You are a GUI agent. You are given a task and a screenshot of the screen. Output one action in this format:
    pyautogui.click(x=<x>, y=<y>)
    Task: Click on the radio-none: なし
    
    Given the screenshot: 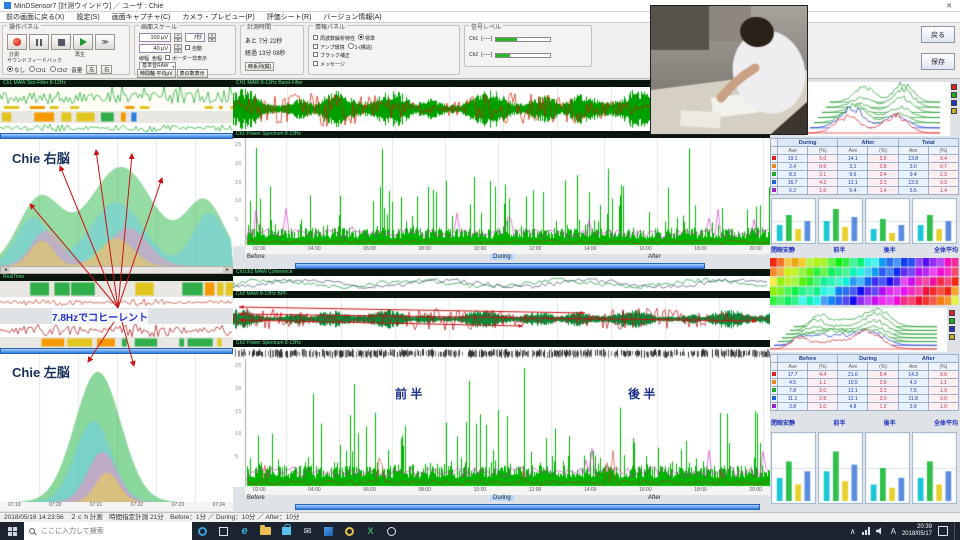 What is the action you would take?
    pyautogui.click(x=16, y=69)
    